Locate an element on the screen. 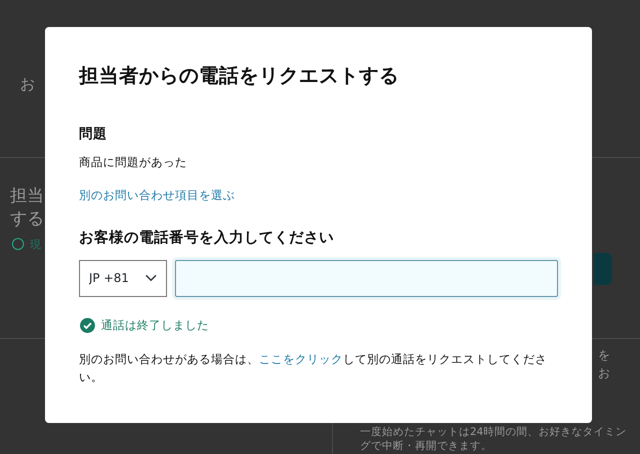 The width and height of the screenshot is (640, 454). background-text: お is located at coordinates (604, 373).